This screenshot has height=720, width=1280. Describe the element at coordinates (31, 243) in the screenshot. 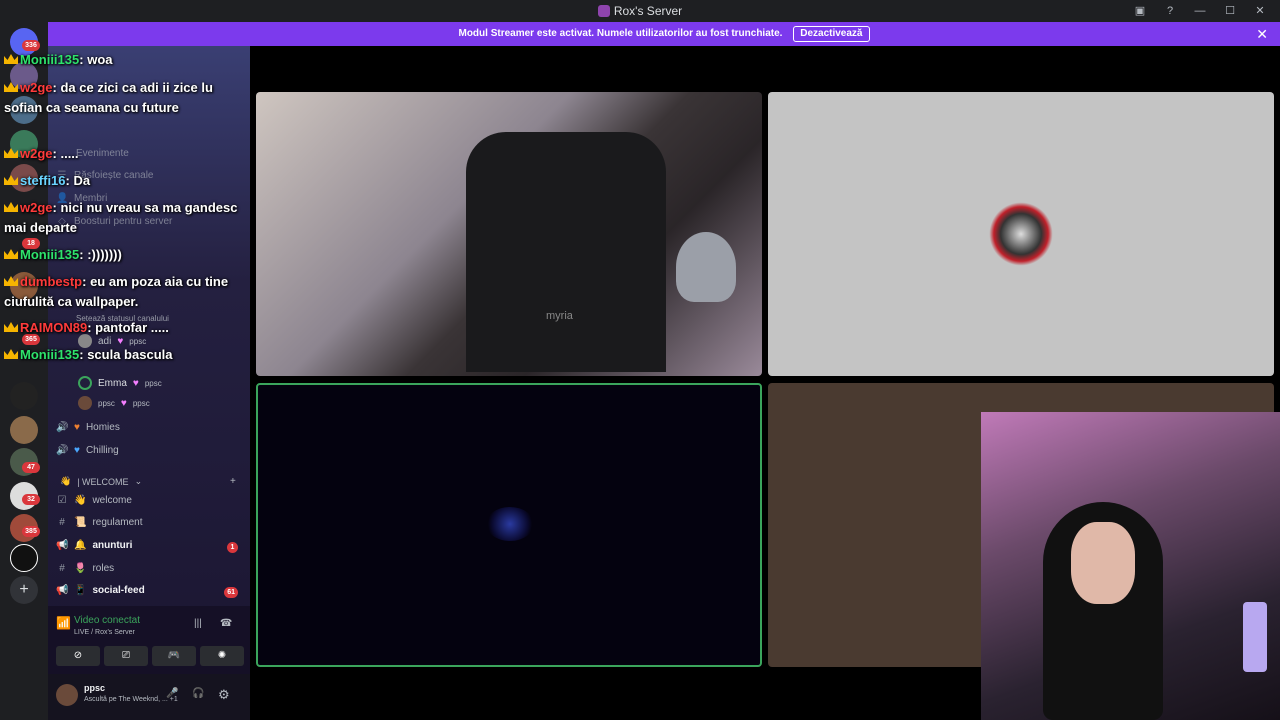

I see `unread-badge: 18` at that location.